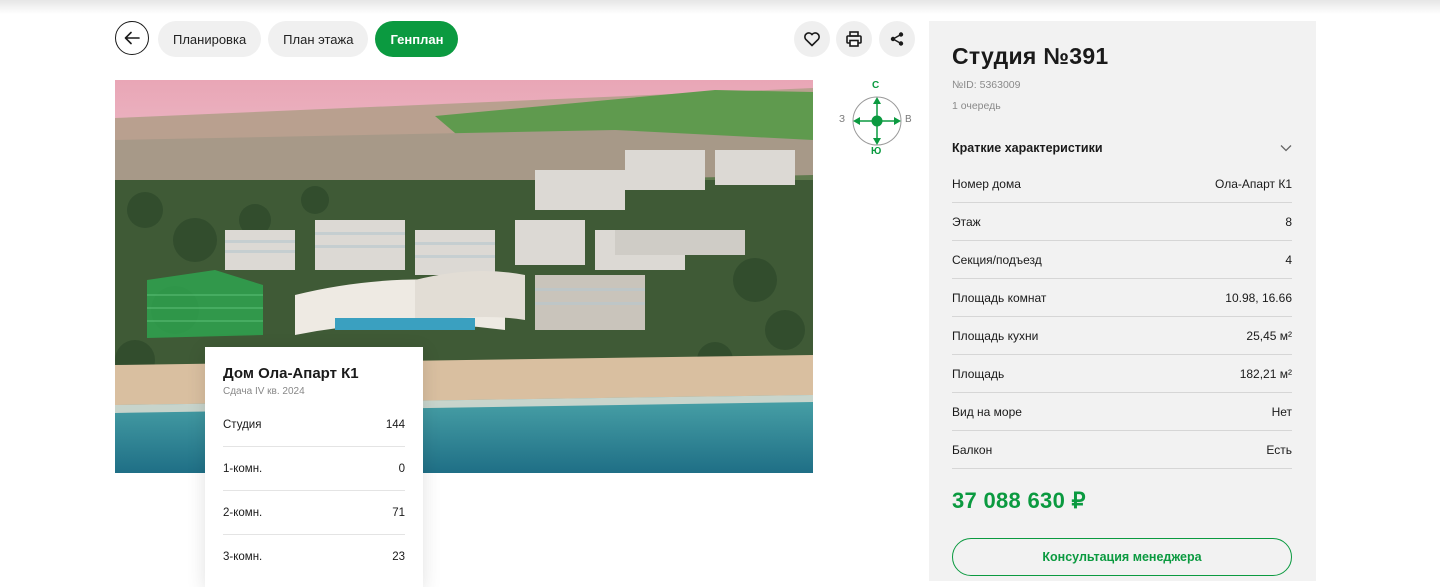 The image size is (1440, 587). I want to click on house-title: Дом Ола-Апарт К1, so click(291, 373).